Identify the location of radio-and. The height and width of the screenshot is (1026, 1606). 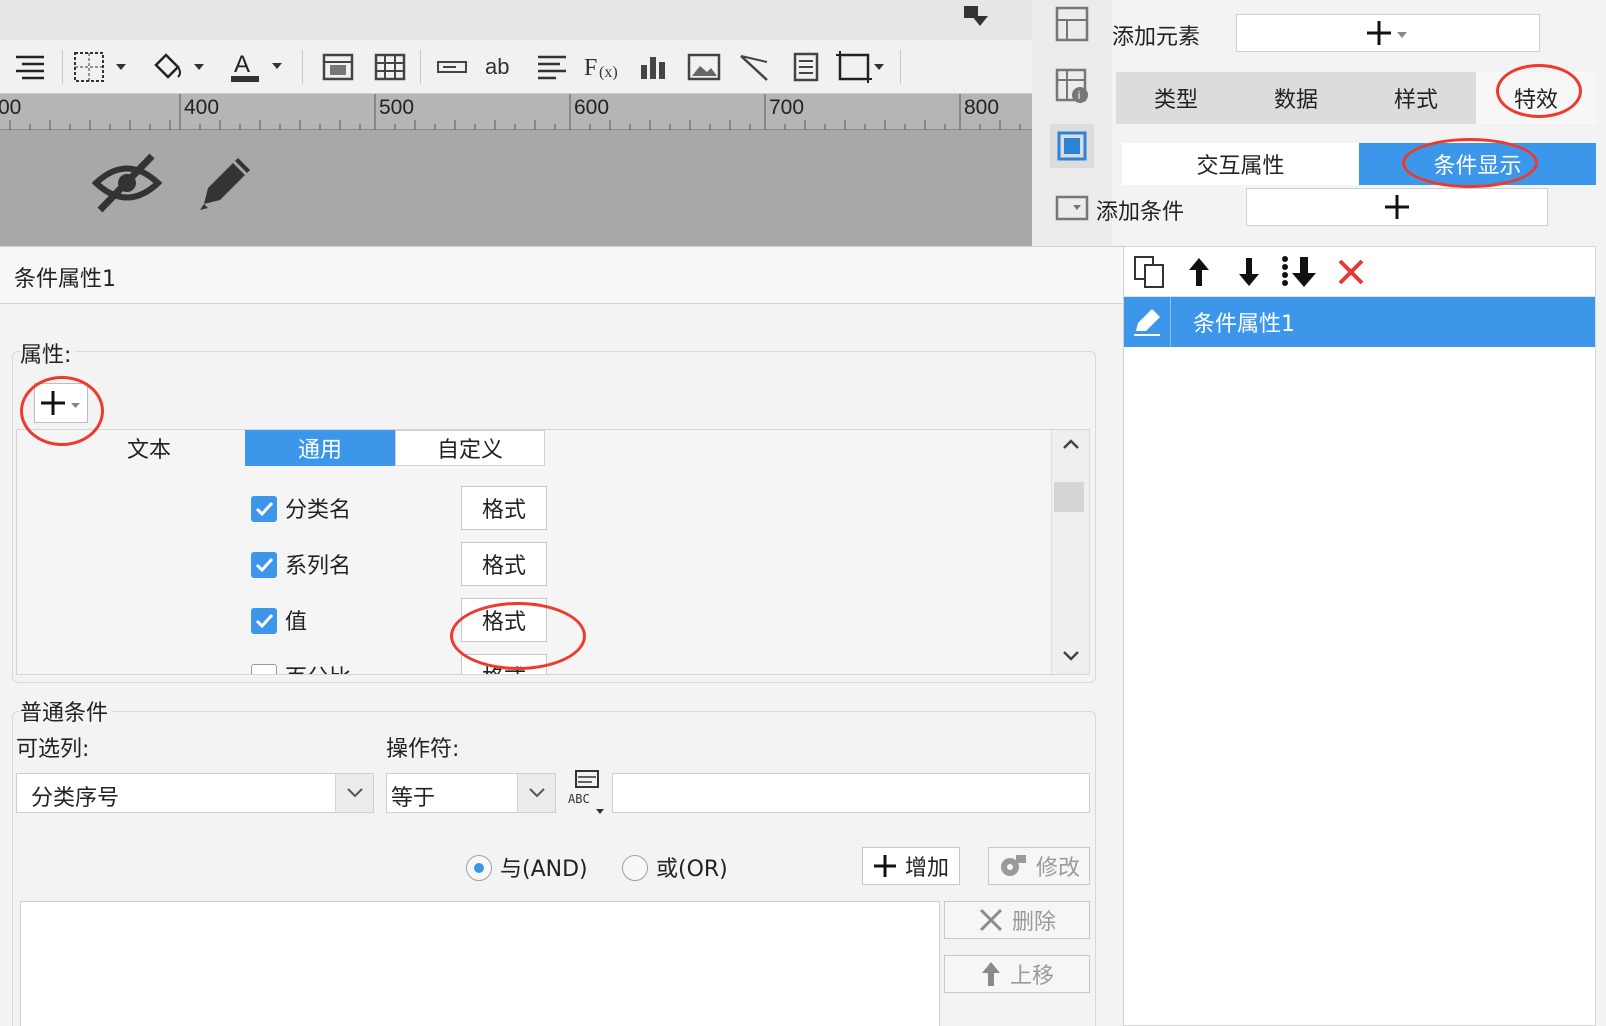
(479, 868).